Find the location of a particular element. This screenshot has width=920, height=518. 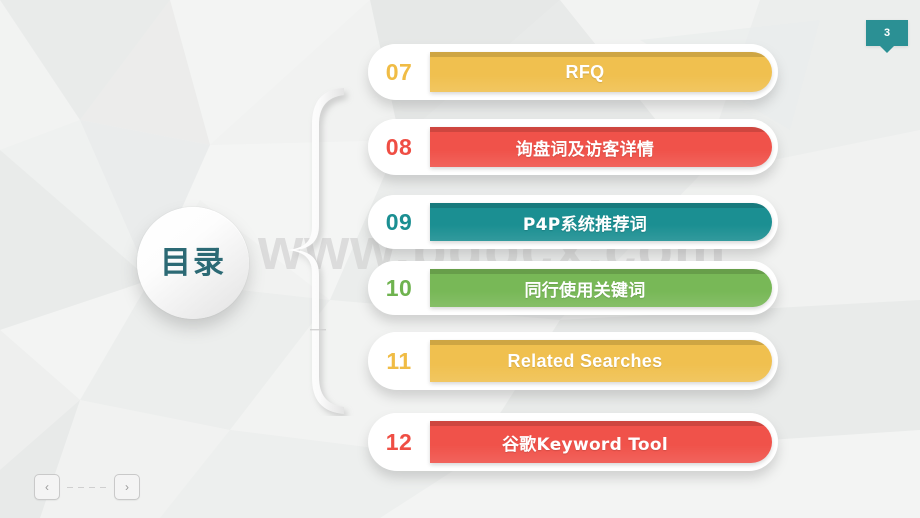

nav-dashed-connector is located at coordinates (87, 487).